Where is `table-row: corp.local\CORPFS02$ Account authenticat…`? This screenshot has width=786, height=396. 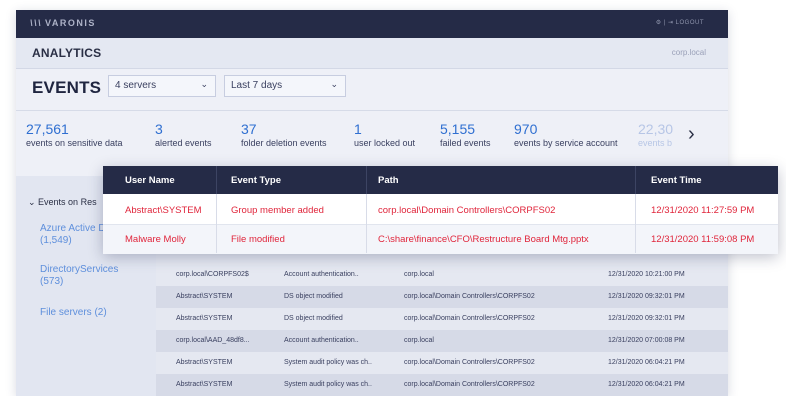 table-row: corp.local\CORPFS02$ Account authenticat… is located at coordinates (442, 275).